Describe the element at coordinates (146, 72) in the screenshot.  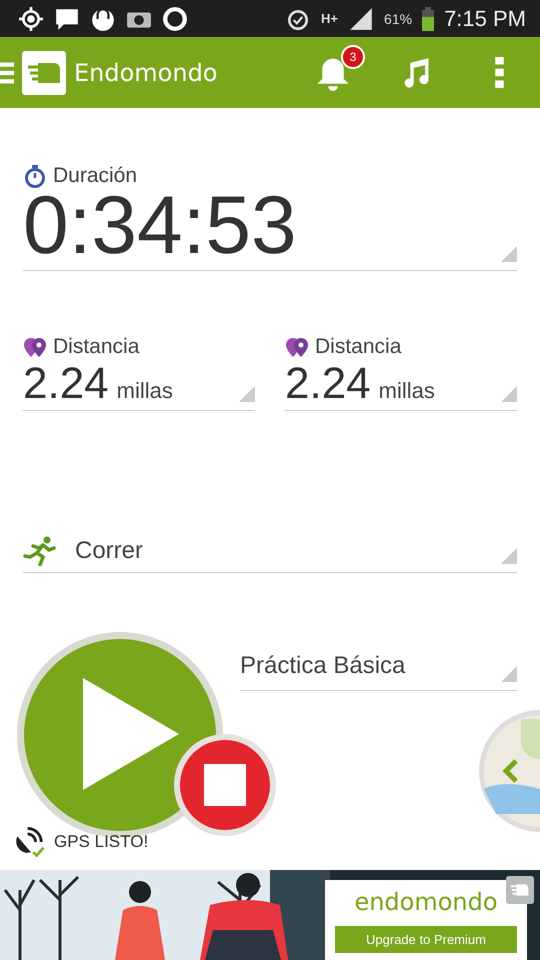
I see `app-title: Endomondo` at that location.